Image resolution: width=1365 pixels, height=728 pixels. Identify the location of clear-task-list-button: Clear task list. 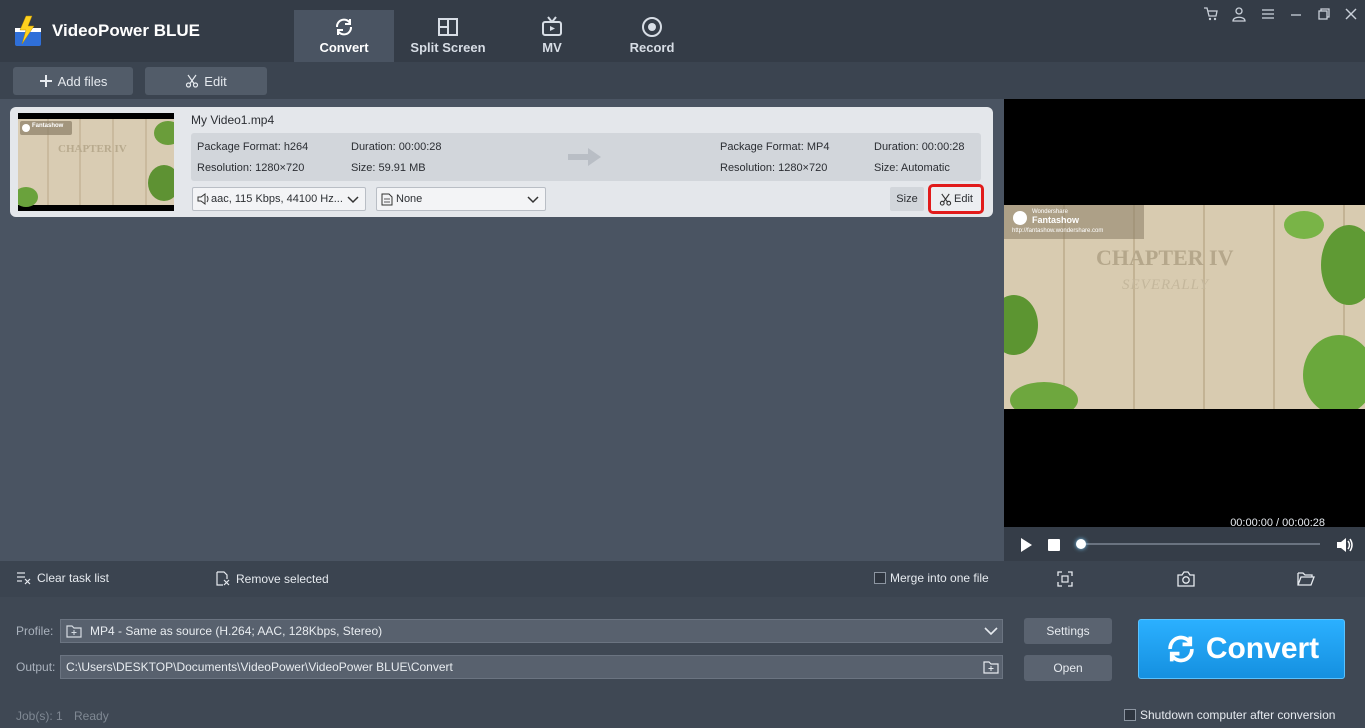
(62, 578).